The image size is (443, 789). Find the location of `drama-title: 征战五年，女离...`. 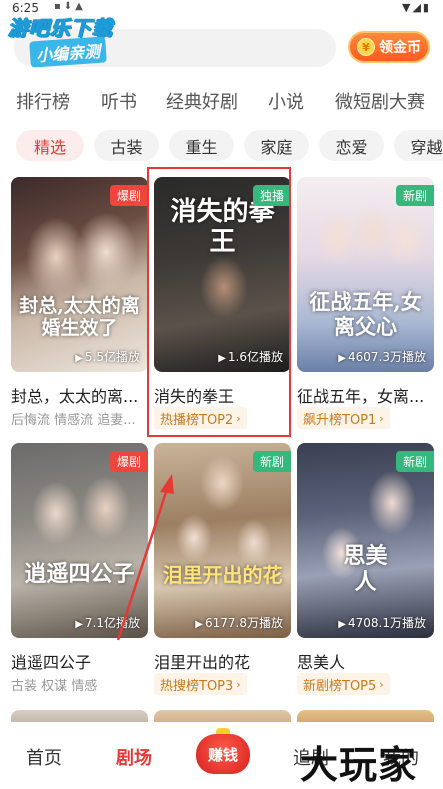

drama-title: 征战五年，女离... is located at coordinates (365, 395).